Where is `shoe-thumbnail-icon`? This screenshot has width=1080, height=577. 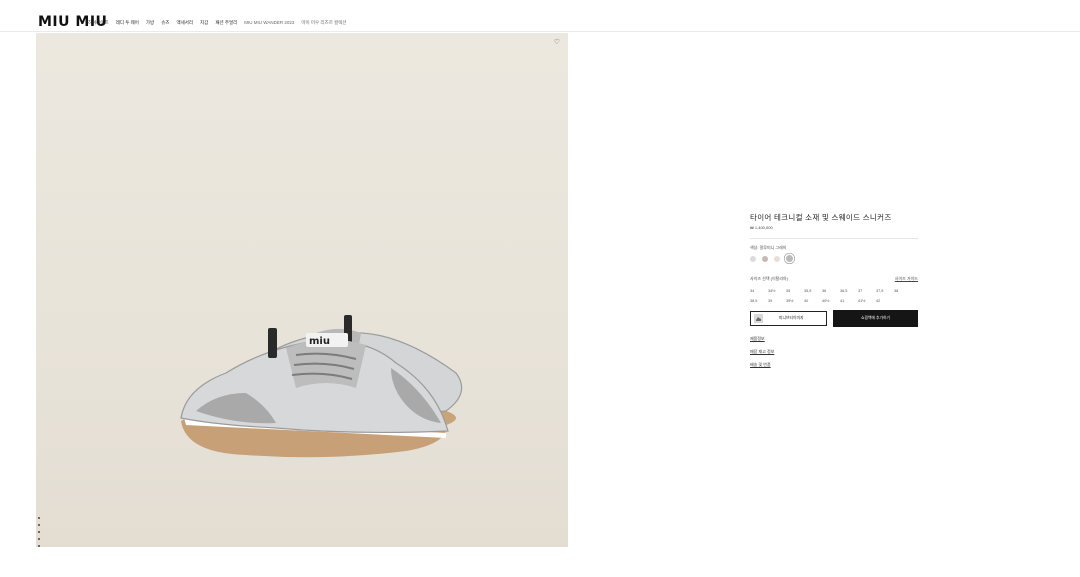
shoe-thumbnail-icon is located at coordinates (758, 318).